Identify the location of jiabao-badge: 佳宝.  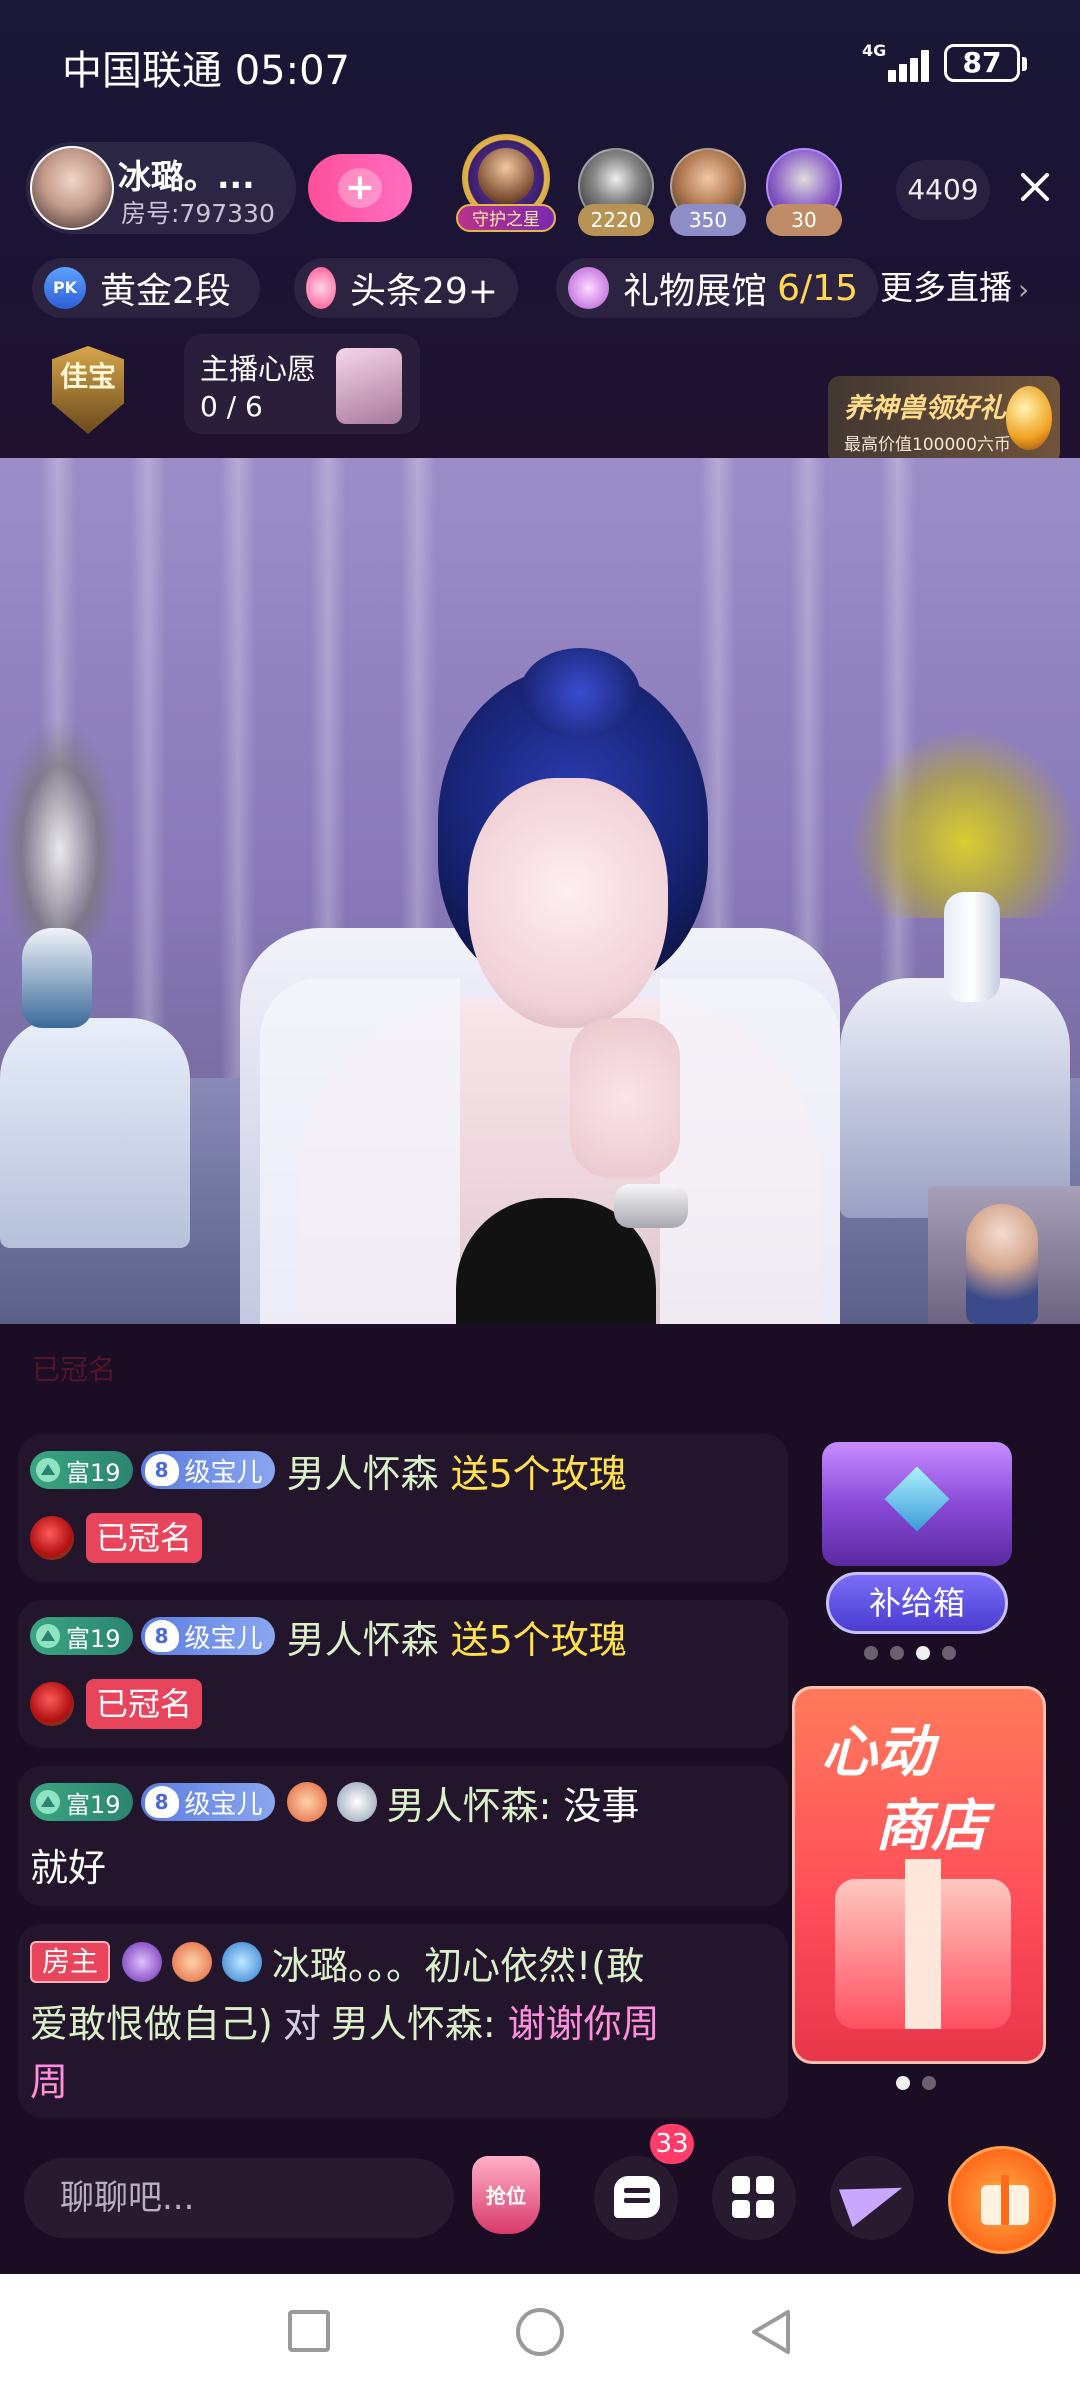
(88, 392).